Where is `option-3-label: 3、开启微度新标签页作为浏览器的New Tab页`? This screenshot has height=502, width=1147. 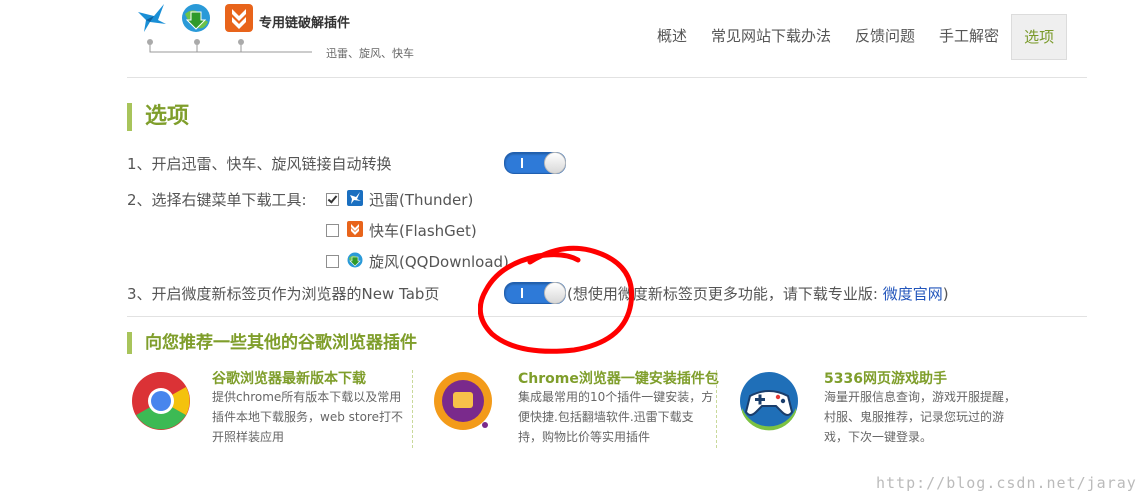 option-3-label: 3、开启微度新标签页作为浏览器的New Tab页 is located at coordinates (283, 294).